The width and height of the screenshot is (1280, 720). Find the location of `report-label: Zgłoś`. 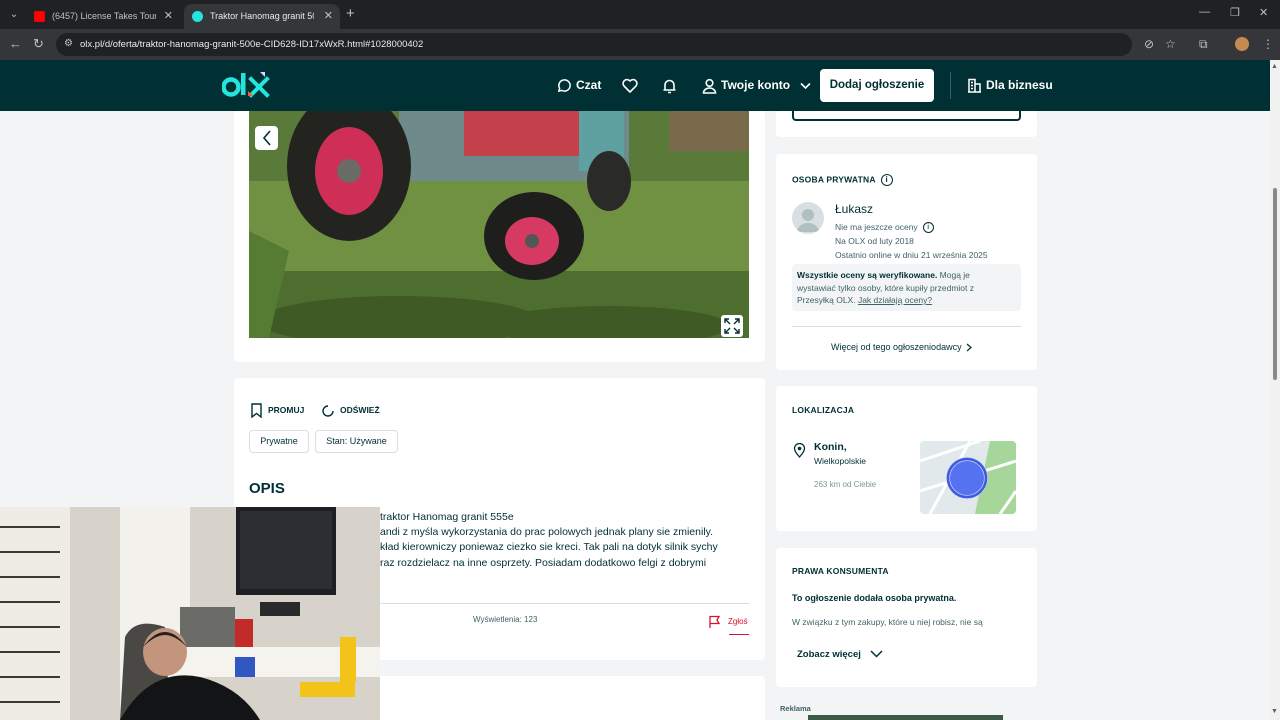

report-label: Zgłoś is located at coordinates (738, 622).